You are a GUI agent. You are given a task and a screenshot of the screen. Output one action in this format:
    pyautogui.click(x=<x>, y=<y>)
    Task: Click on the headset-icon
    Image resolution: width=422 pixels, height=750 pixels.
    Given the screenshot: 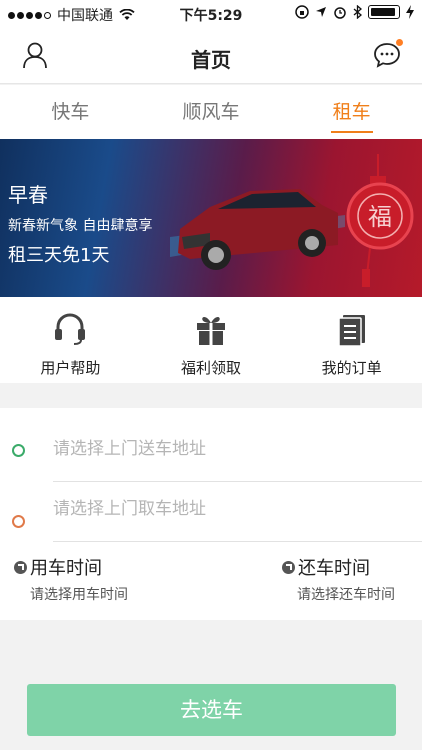 What is the action you would take?
    pyautogui.click(x=70, y=329)
    